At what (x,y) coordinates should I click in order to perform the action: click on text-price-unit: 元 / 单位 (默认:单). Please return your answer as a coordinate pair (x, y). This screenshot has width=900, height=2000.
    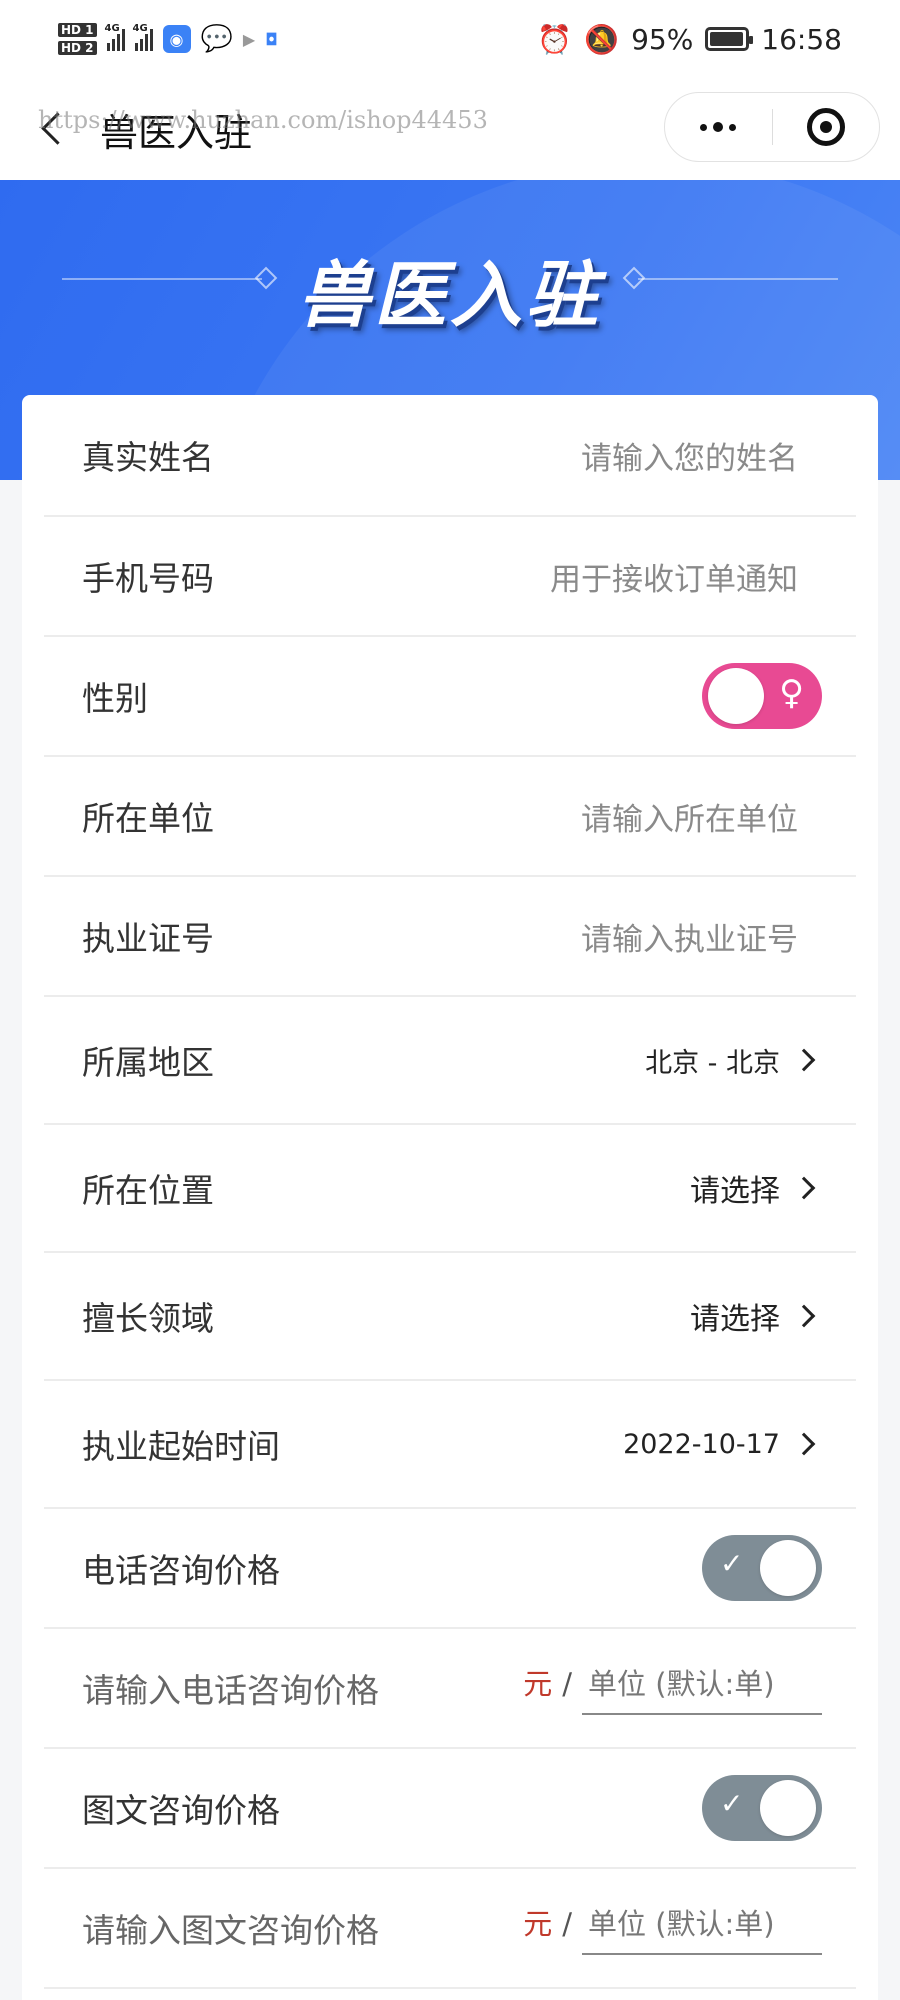
    Looking at the image, I should click on (672, 1928).